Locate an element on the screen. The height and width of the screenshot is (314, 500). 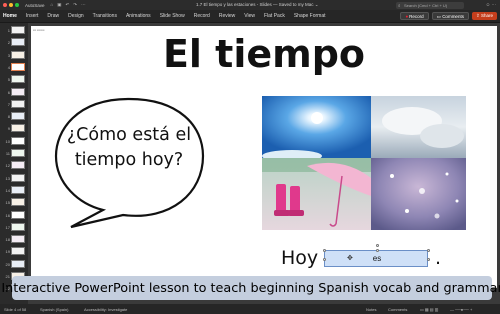
thumbnail-number: 5 is located at coordinates (8, 80).